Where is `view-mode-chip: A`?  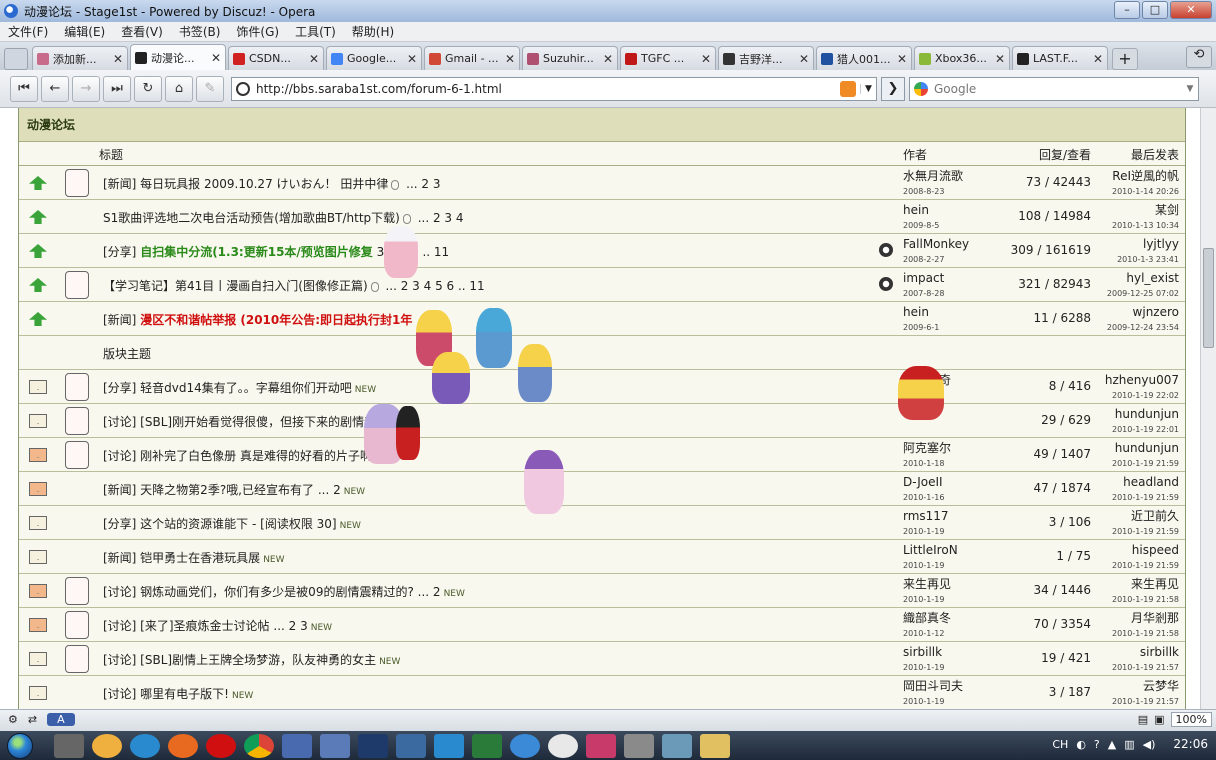
view-mode-chip: A is located at coordinates (61, 719).